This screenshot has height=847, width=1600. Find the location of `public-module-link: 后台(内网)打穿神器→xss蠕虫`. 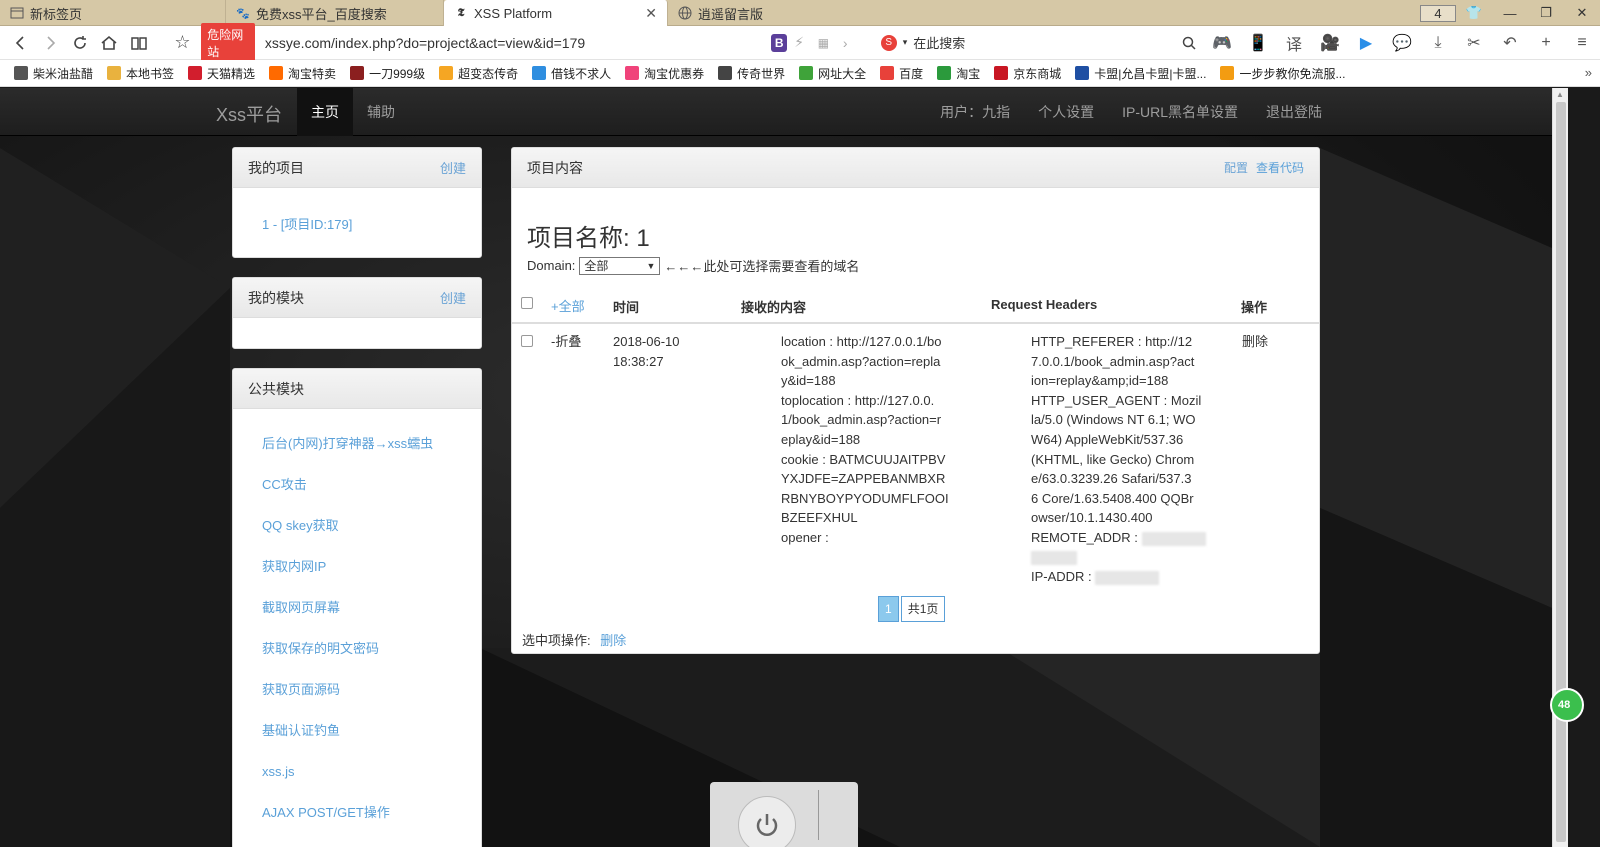

public-module-link: 后台(内网)打穿神器→xss蠕虫 is located at coordinates (357, 443).